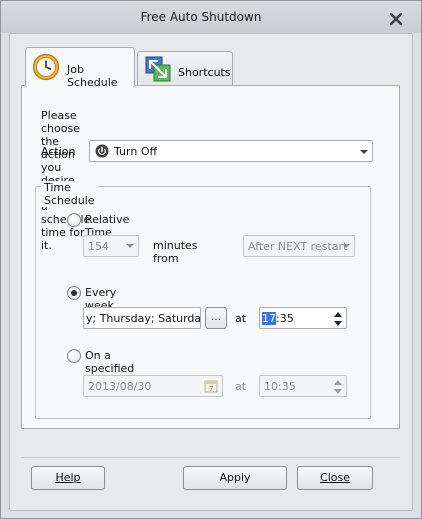 The height and width of the screenshot is (519, 422). I want to click on date-time-value: 10:35, so click(280, 386).